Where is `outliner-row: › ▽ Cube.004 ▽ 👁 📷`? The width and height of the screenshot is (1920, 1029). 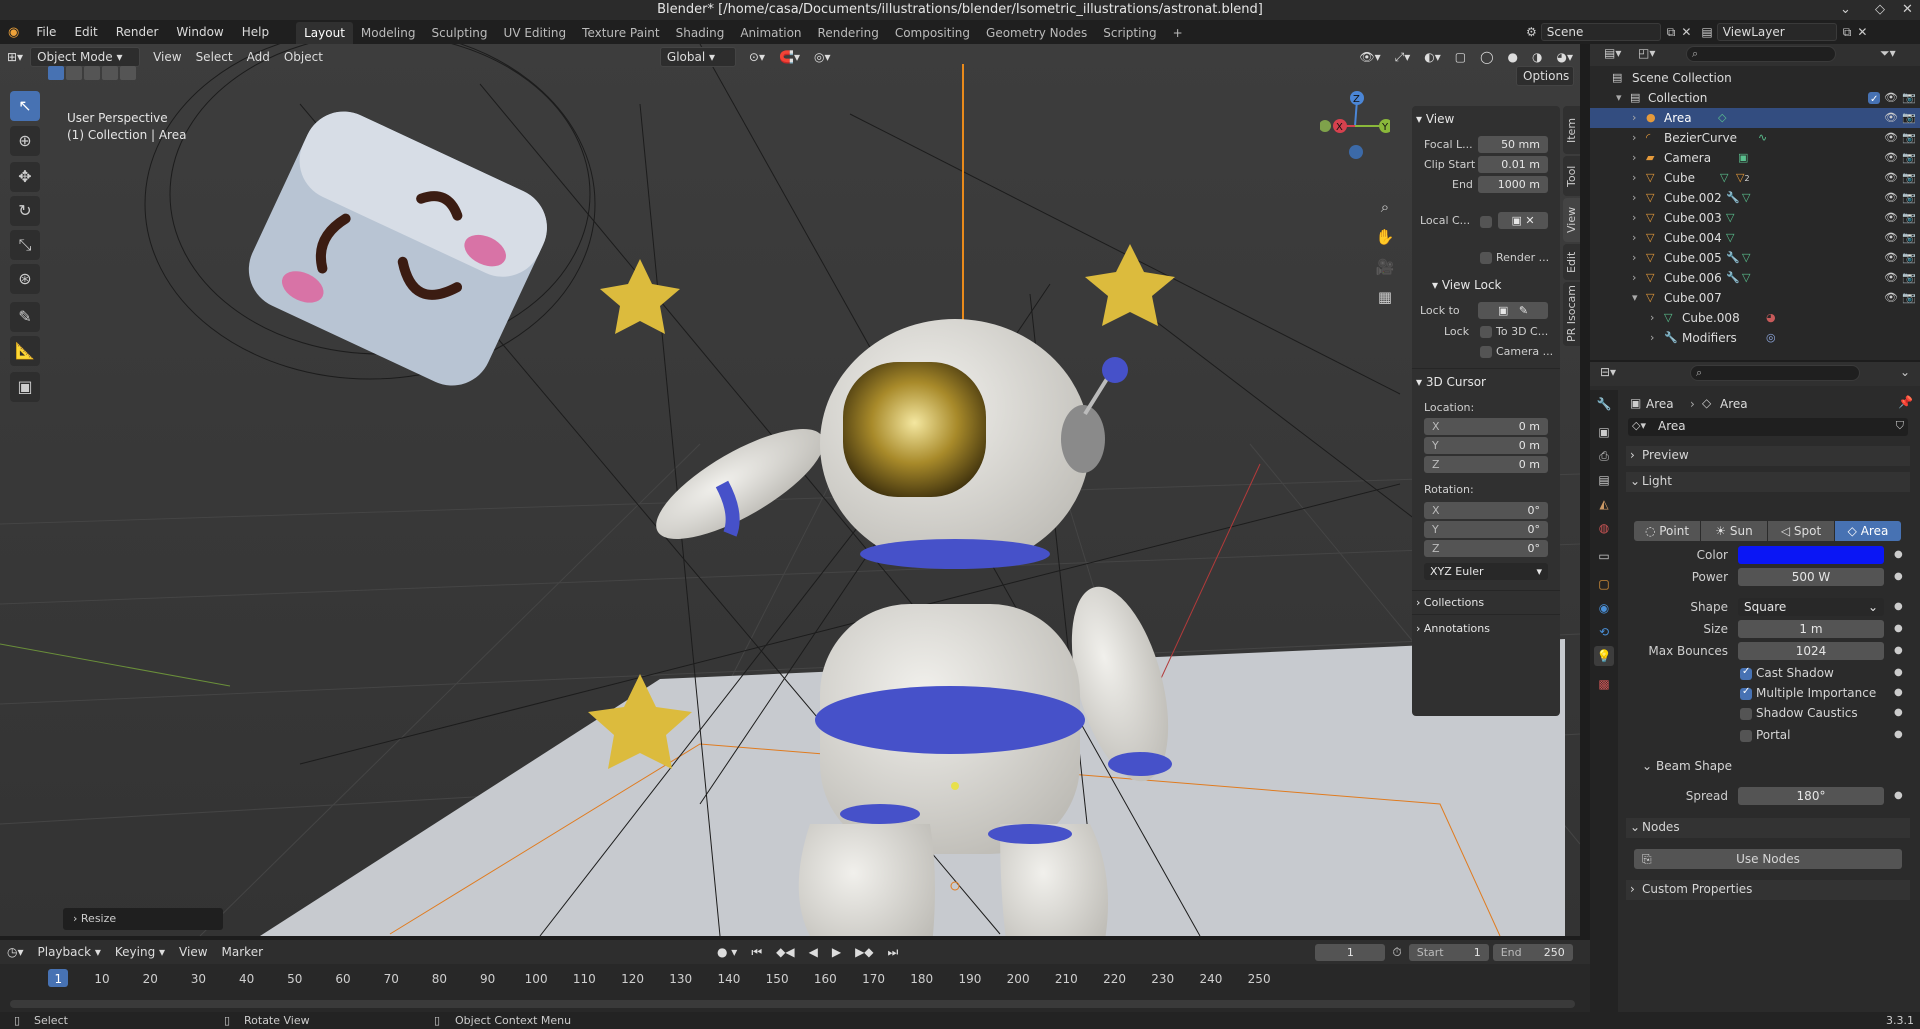
outliner-row: › ▽ Cube.004 ▽ 👁 📷 is located at coordinates (1755, 238).